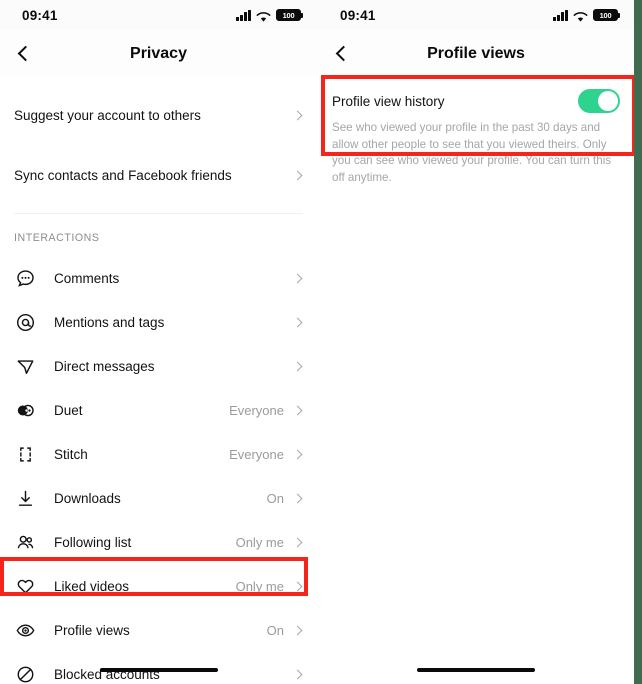  I want to click on page-title-privacy: Privacy, so click(158, 53).